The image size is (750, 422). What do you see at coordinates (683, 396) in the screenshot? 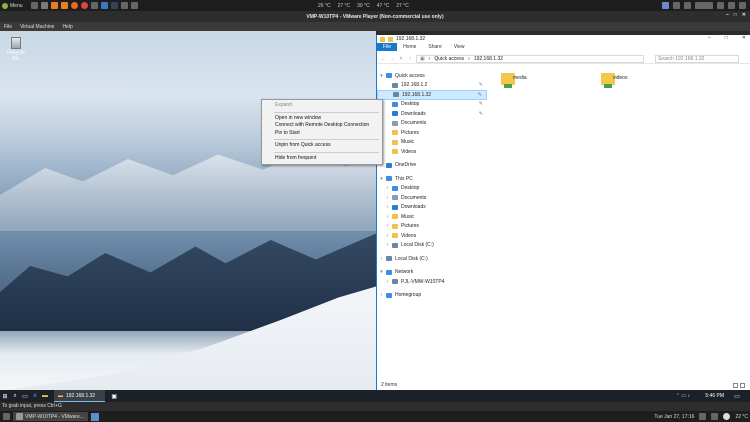
I see `tray-icons: ⌃ ▭ ♪` at bounding box center [683, 396].